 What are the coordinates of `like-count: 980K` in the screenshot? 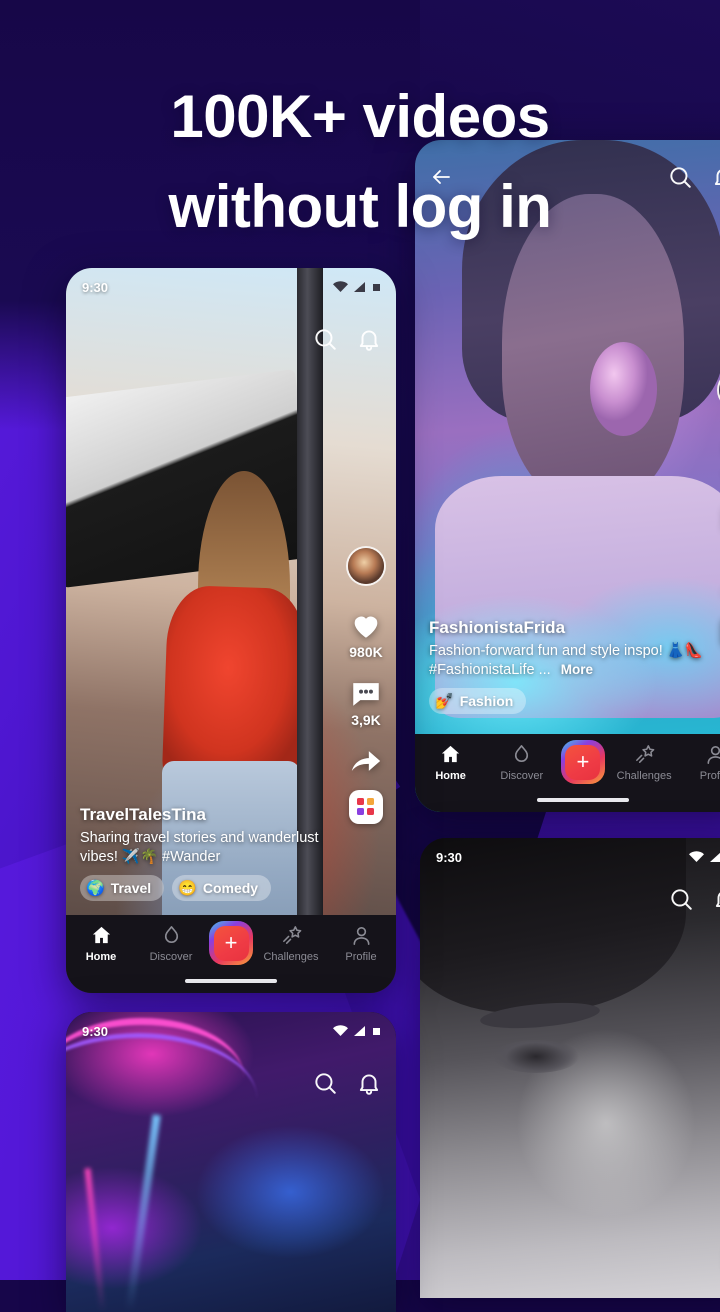 It's located at (366, 652).